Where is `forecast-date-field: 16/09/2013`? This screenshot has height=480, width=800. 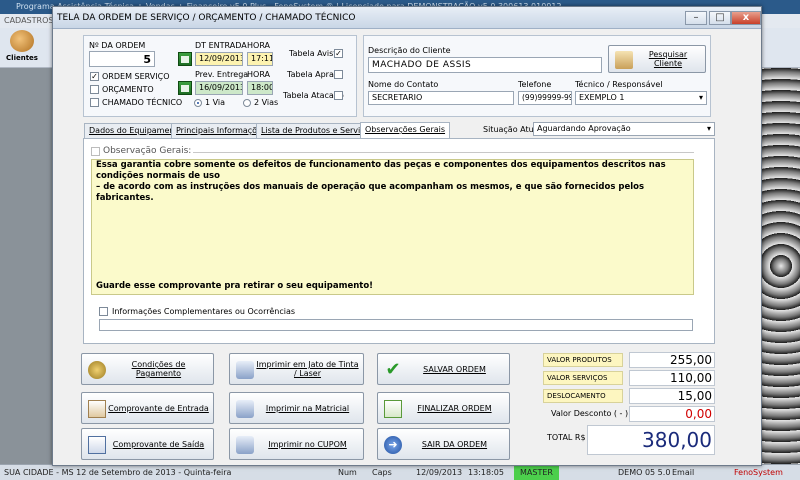
forecast-date-field: 16/09/2013 is located at coordinates (219, 88).